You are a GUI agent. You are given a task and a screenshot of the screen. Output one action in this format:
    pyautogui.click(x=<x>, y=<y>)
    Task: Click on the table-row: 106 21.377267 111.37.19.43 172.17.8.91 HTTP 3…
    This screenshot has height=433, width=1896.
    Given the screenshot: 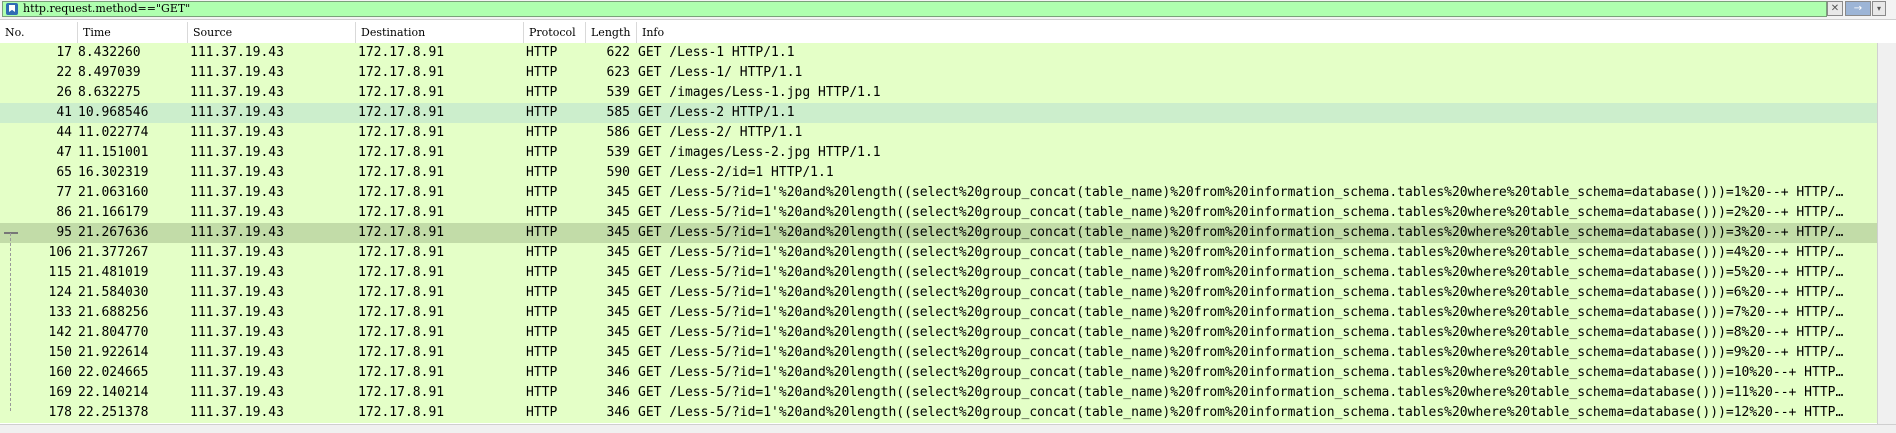 What is the action you would take?
    pyautogui.click(x=938, y=253)
    